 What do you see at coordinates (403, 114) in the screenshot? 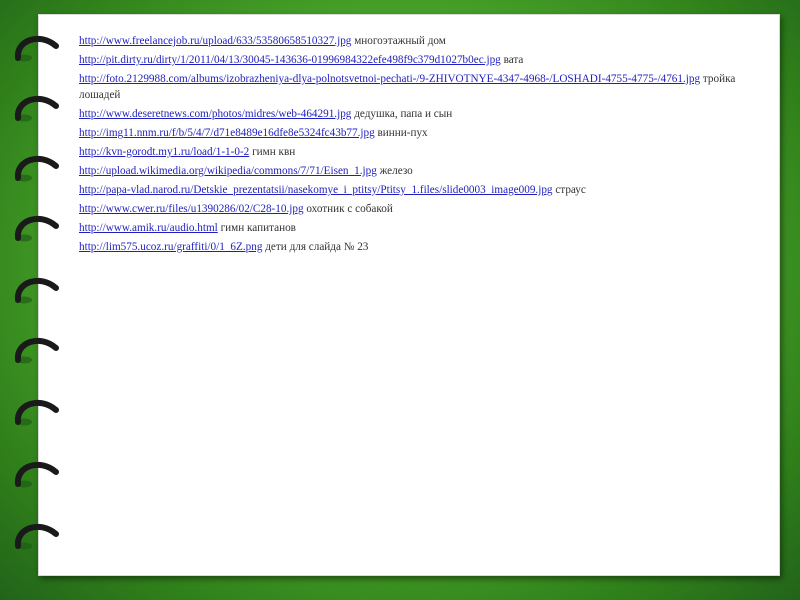
I see `reference-description: дедушка, папа и сын` at bounding box center [403, 114].